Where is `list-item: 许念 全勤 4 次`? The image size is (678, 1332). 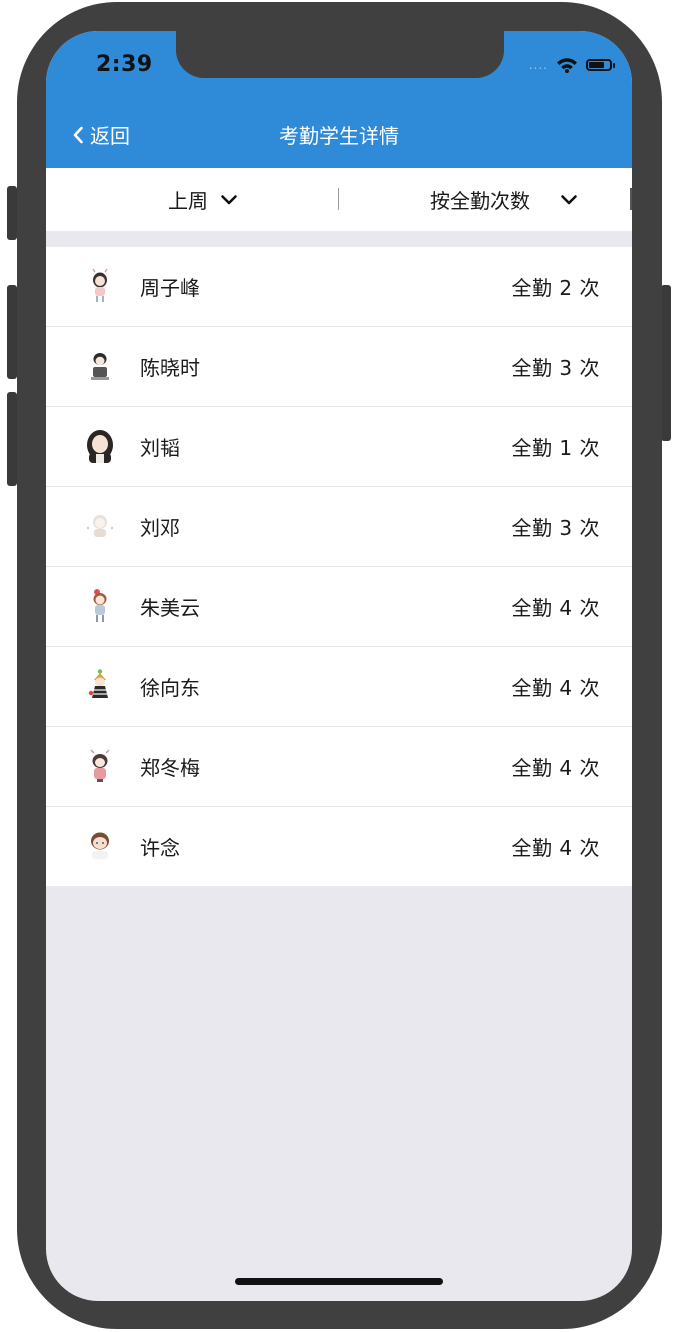 list-item: 许念 全勤 4 次 is located at coordinates (339, 846).